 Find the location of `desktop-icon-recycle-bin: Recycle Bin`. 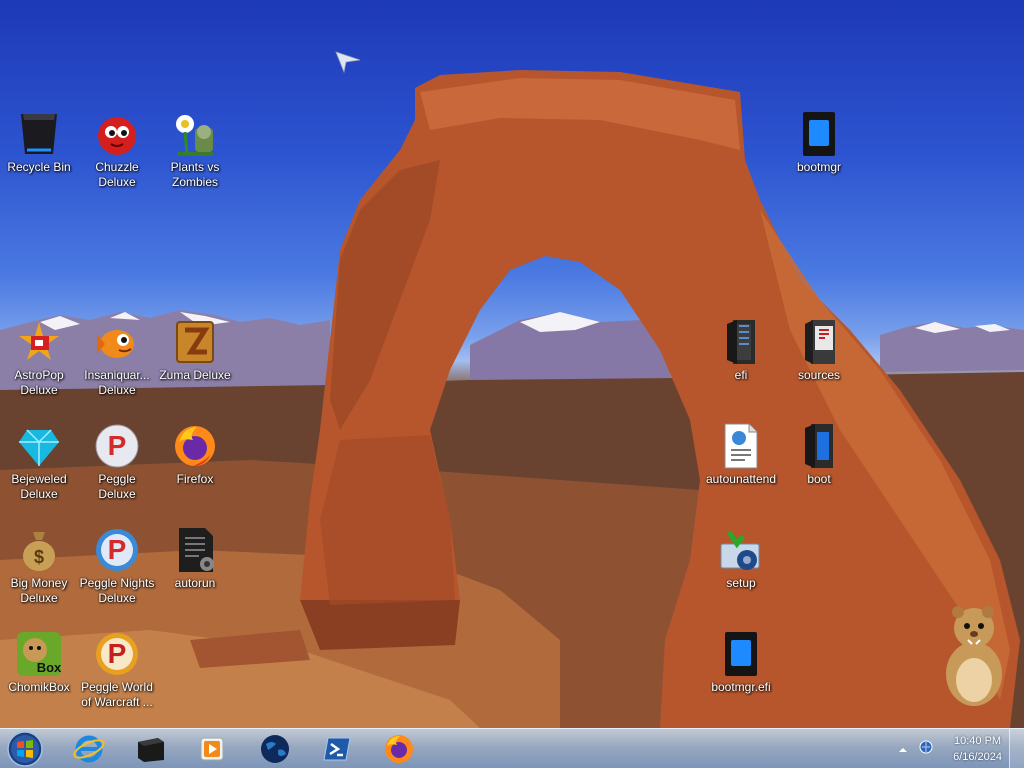

desktop-icon-recycle-bin: Recycle Bin is located at coordinates (39, 142).